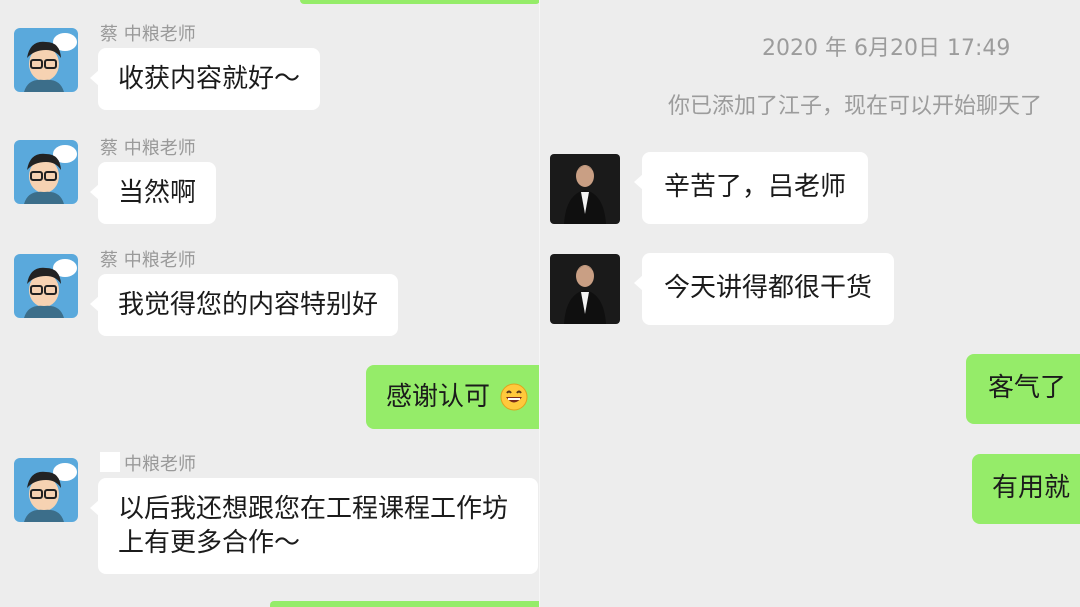 This screenshot has width=1080, height=607. What do you see at coordinates (768, 288) in the screenshot?
I see `message-text: 今天讲得都很干货` at bounding box center [768, 288].